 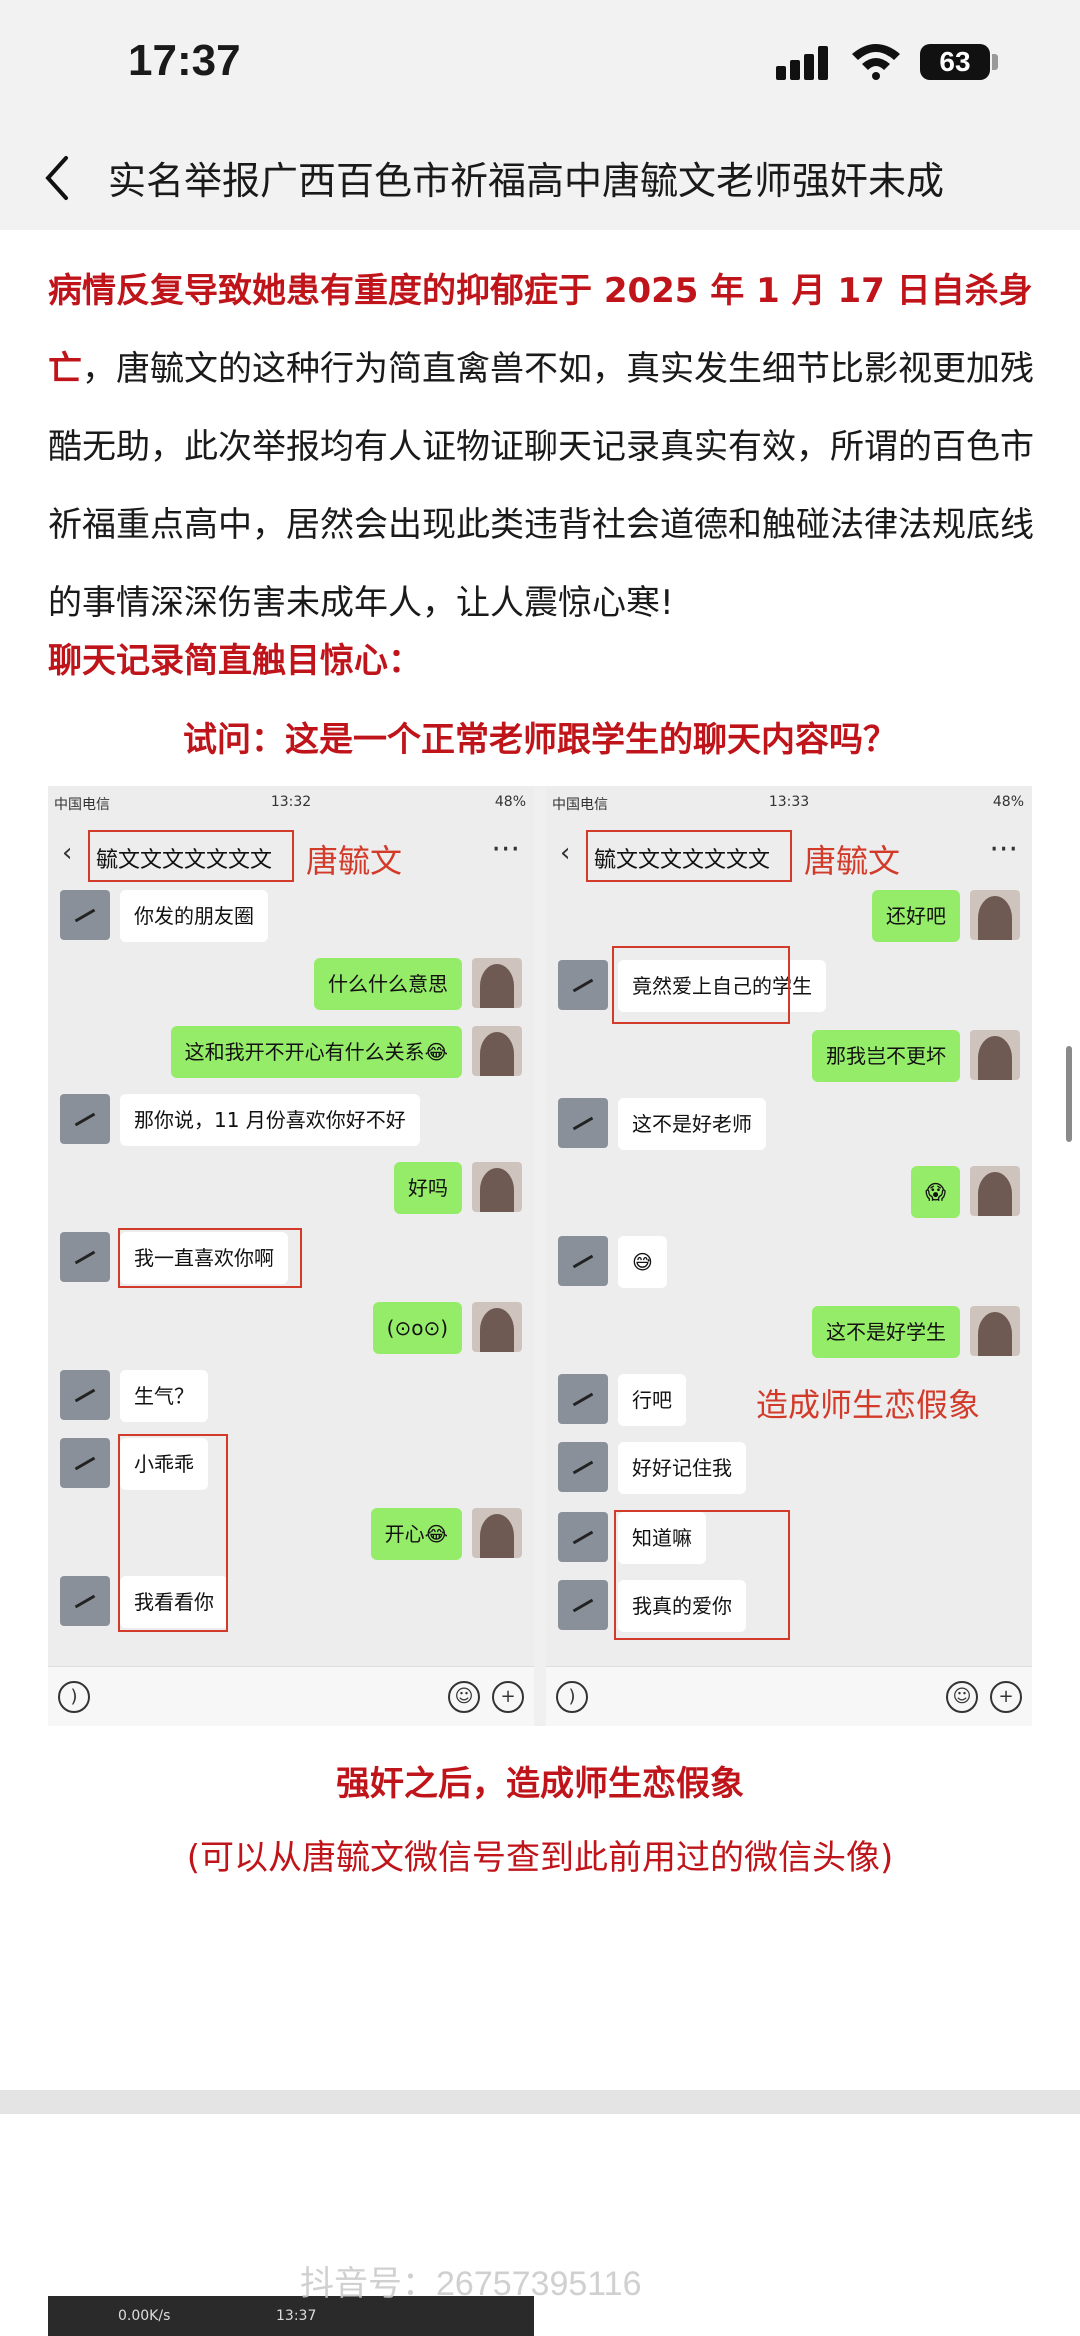 I want to click on phone-status-bar: 中国电信 13:32 48%, so click(x=291, y=803).